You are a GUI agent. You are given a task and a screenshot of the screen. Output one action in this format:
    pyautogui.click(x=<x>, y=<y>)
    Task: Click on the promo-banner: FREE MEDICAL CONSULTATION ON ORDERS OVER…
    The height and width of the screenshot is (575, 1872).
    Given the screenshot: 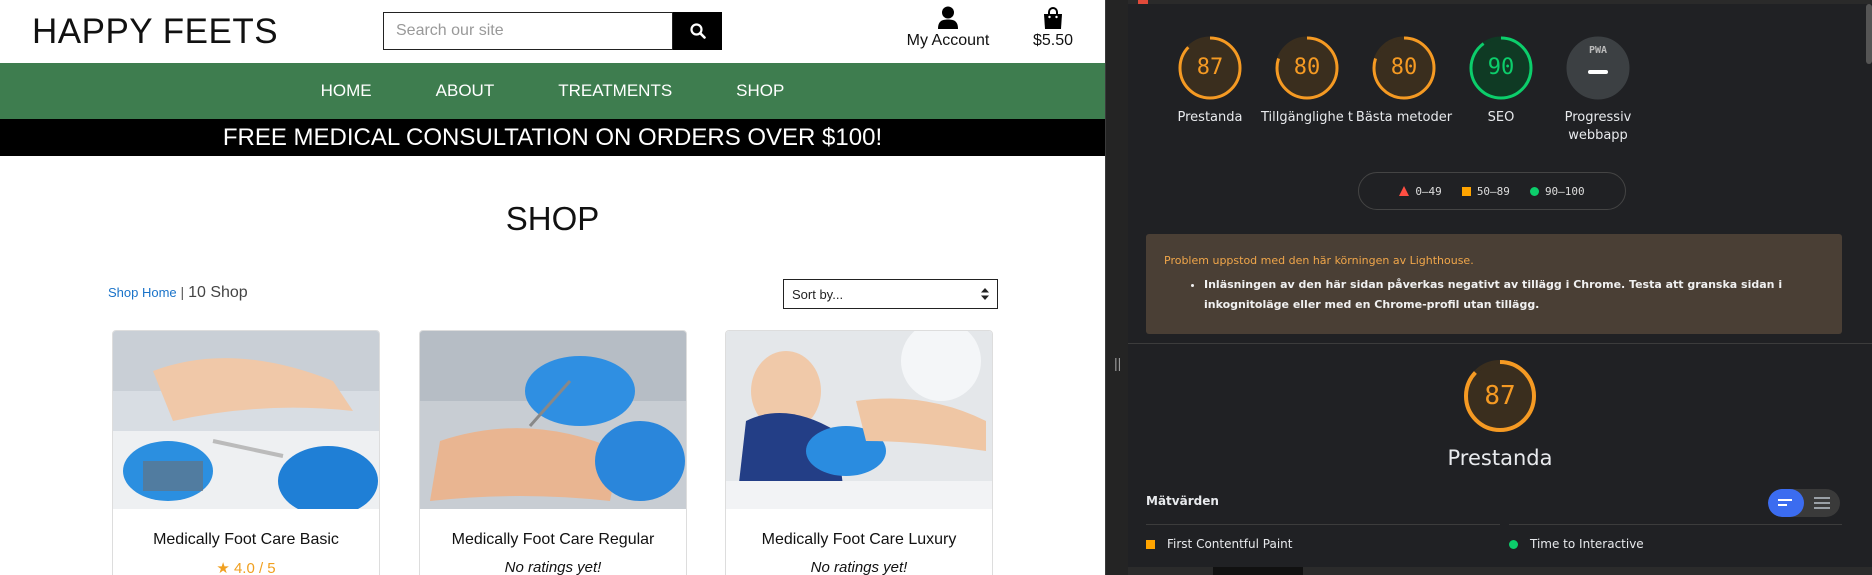 What is the action you would take?
    pyautogui.click(x=552, y=137)
    